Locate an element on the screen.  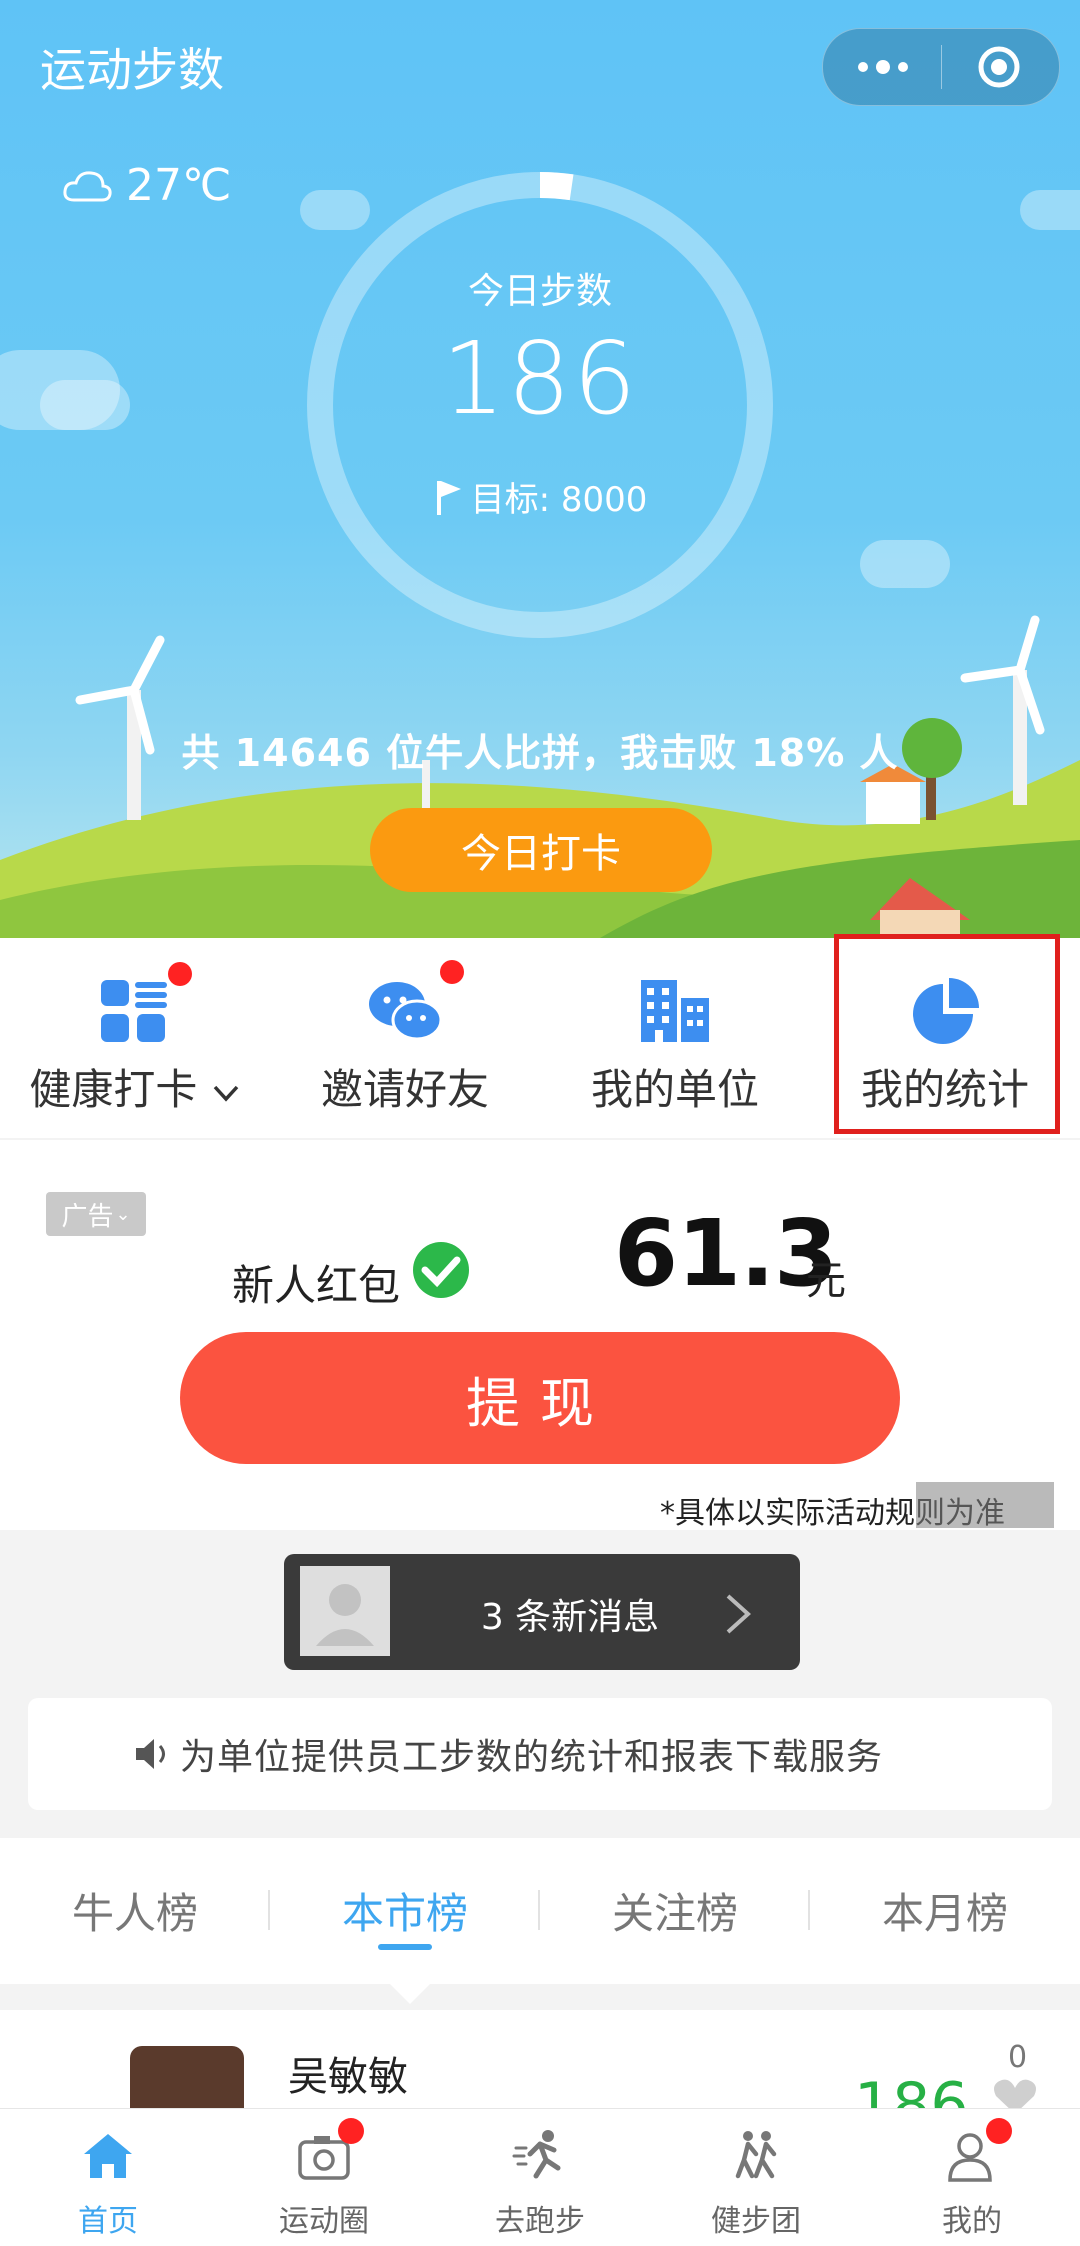
step-goal-text: 目标: 8000 is located at coordinates (559, 500).